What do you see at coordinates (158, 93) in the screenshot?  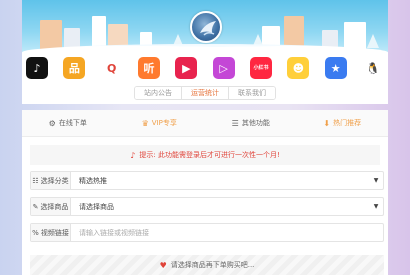 I see `segment-0: 站内公告` at bounding box center [158, 93].